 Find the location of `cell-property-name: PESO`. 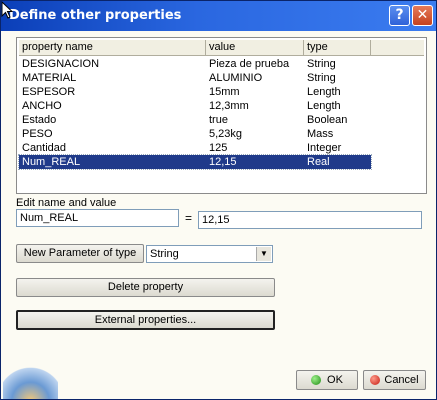

cell-property-name: PESO is located at coordinates (37, 134).